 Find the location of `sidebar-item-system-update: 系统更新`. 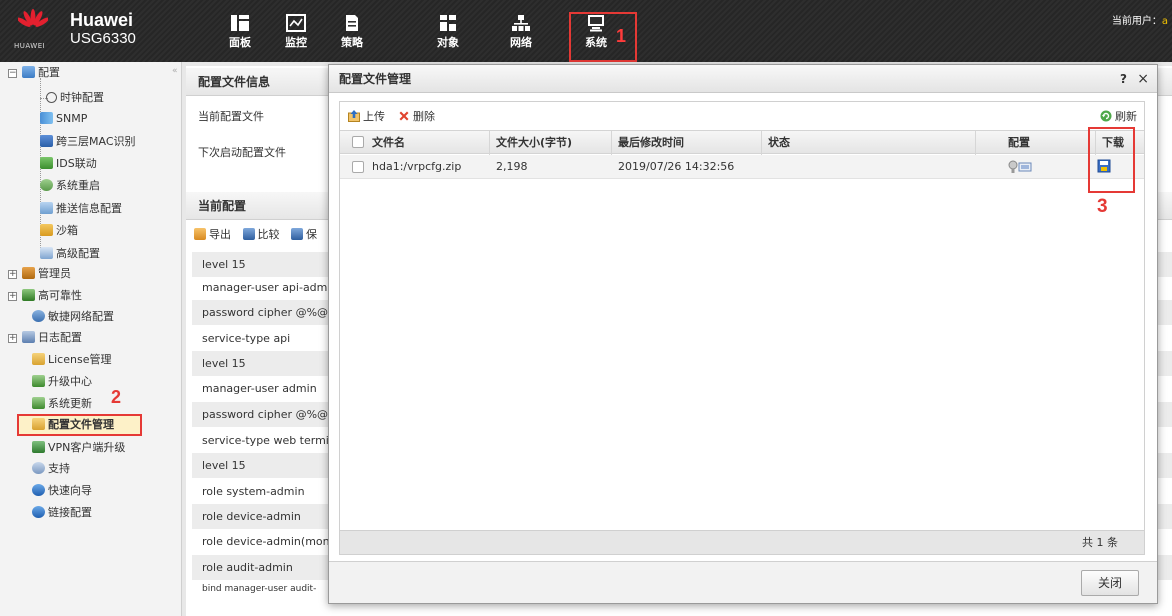

sidebar-item-system-update: 系统更新 is located at coordinates (62, 404).